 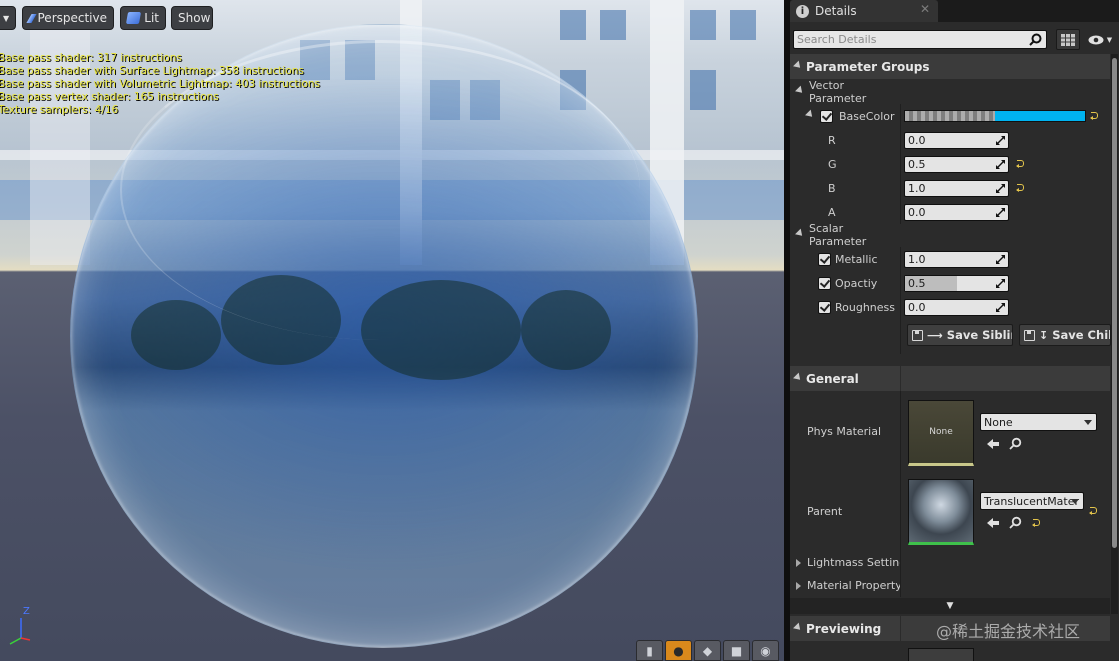 I want to click on section-parameter-groups: Parameter Groups, so click(x=950, y=66).